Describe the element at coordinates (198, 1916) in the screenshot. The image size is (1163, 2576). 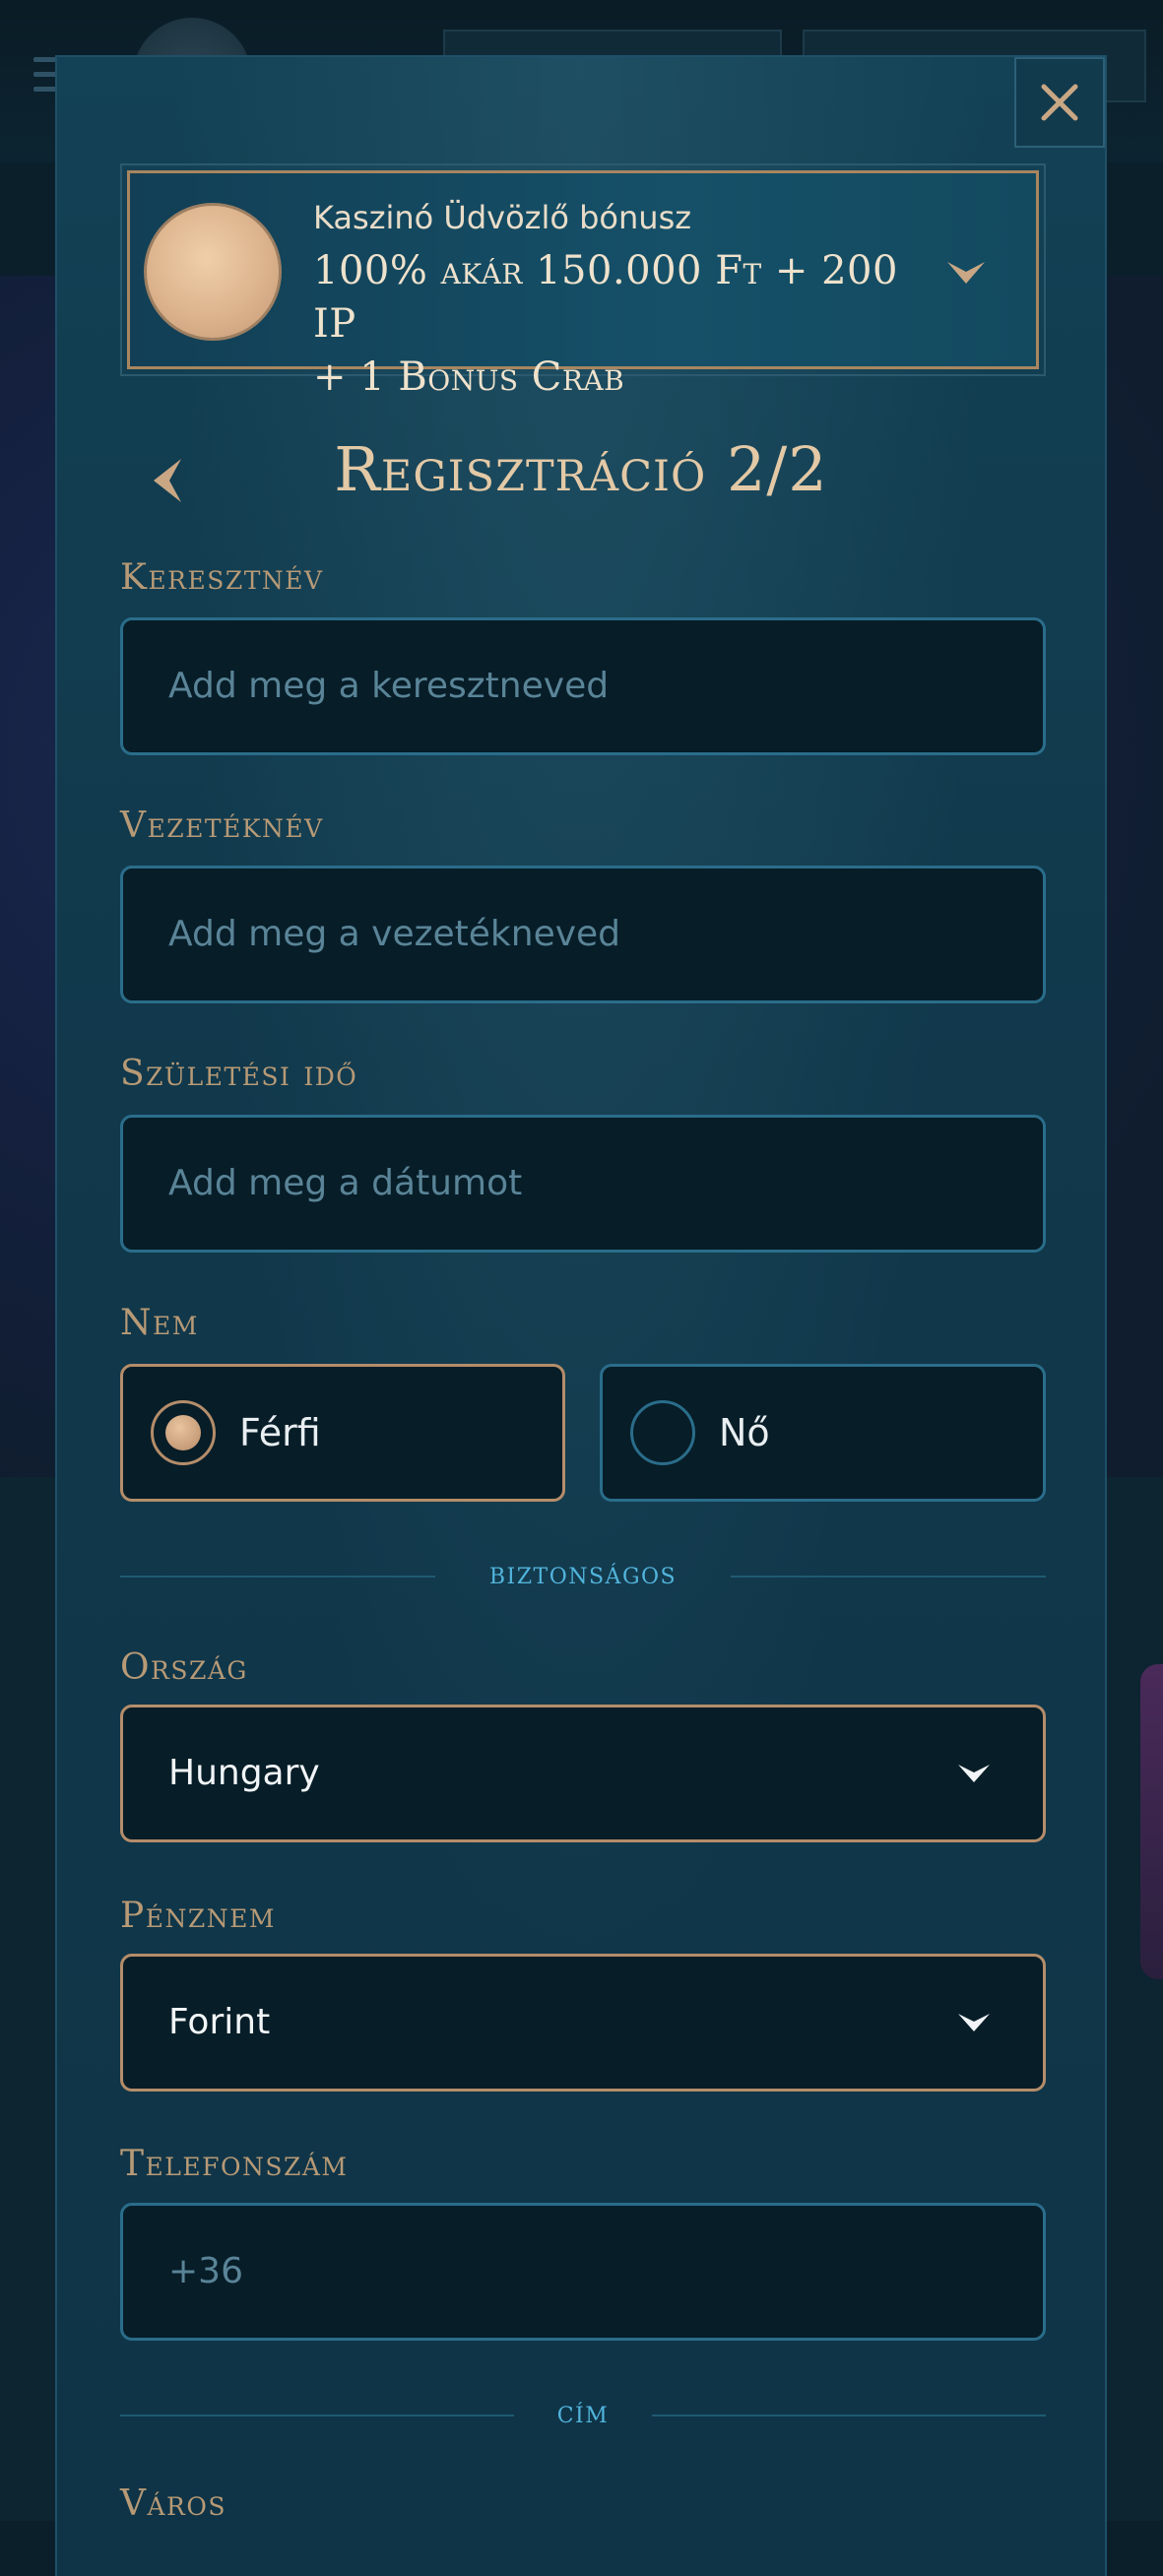
I see `currency-label: Pénznem` at that location.